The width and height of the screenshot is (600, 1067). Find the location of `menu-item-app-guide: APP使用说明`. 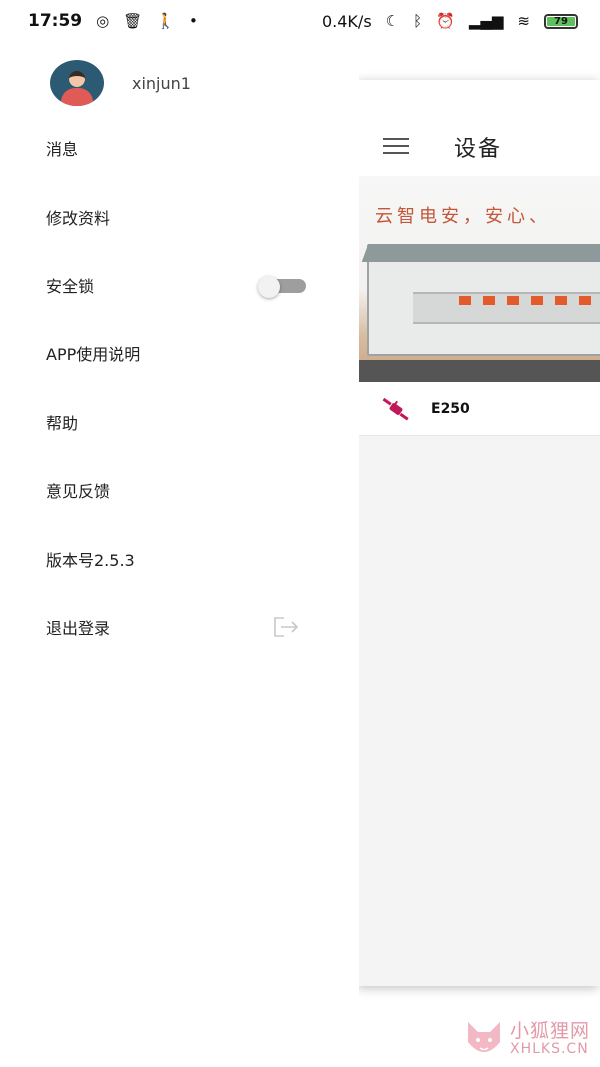

menu-item-app-guide: APP使用说明 is located at coordinates (179, 353).